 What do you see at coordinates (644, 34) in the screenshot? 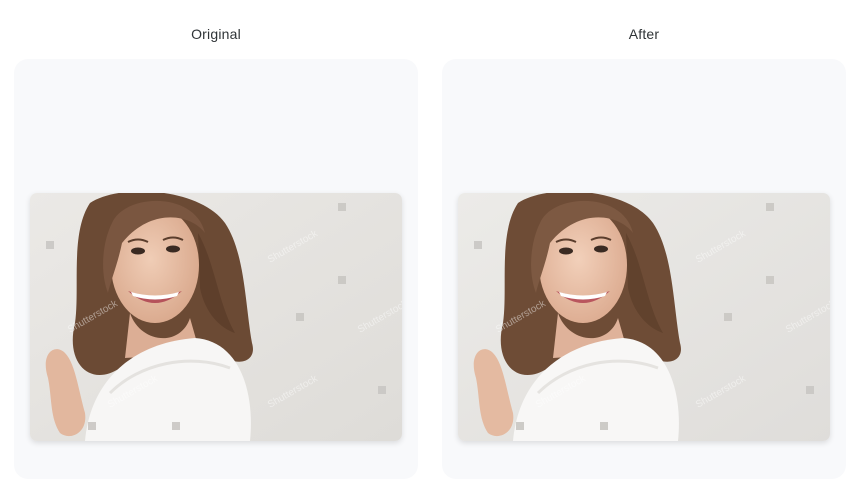
I see `after-label: After` at bounding box center [644, 34].